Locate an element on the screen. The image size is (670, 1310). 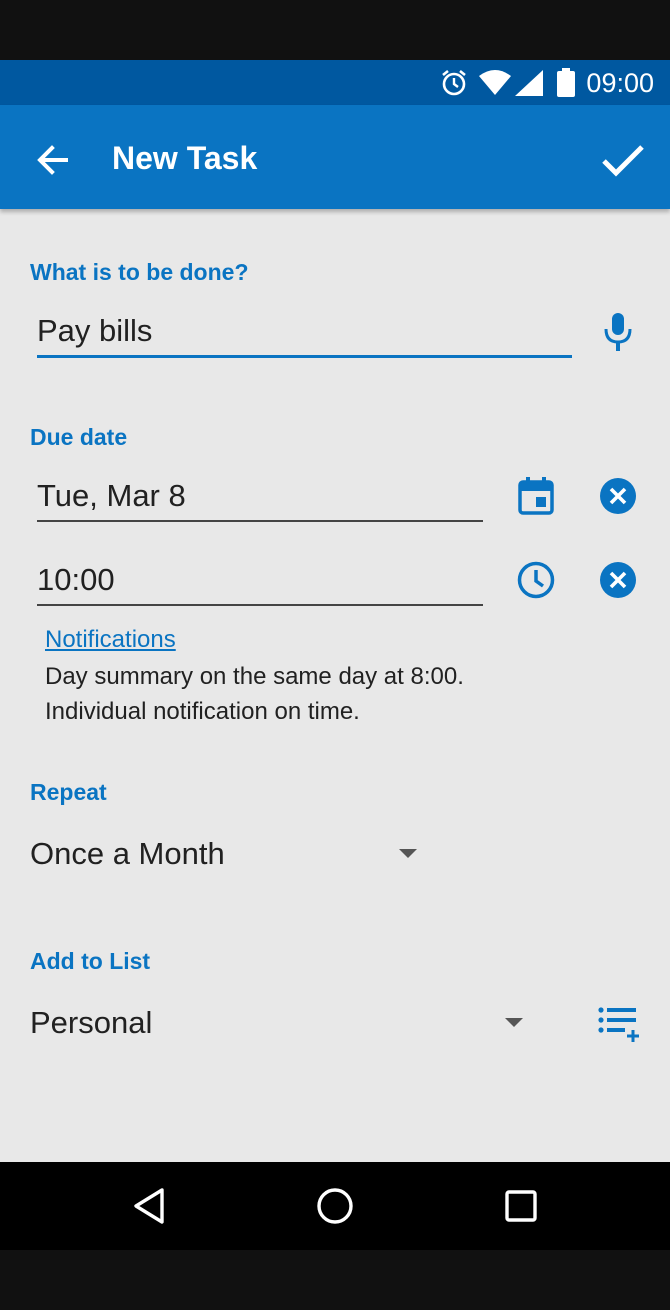
alarm-icon is located at coordinates (454, 82).